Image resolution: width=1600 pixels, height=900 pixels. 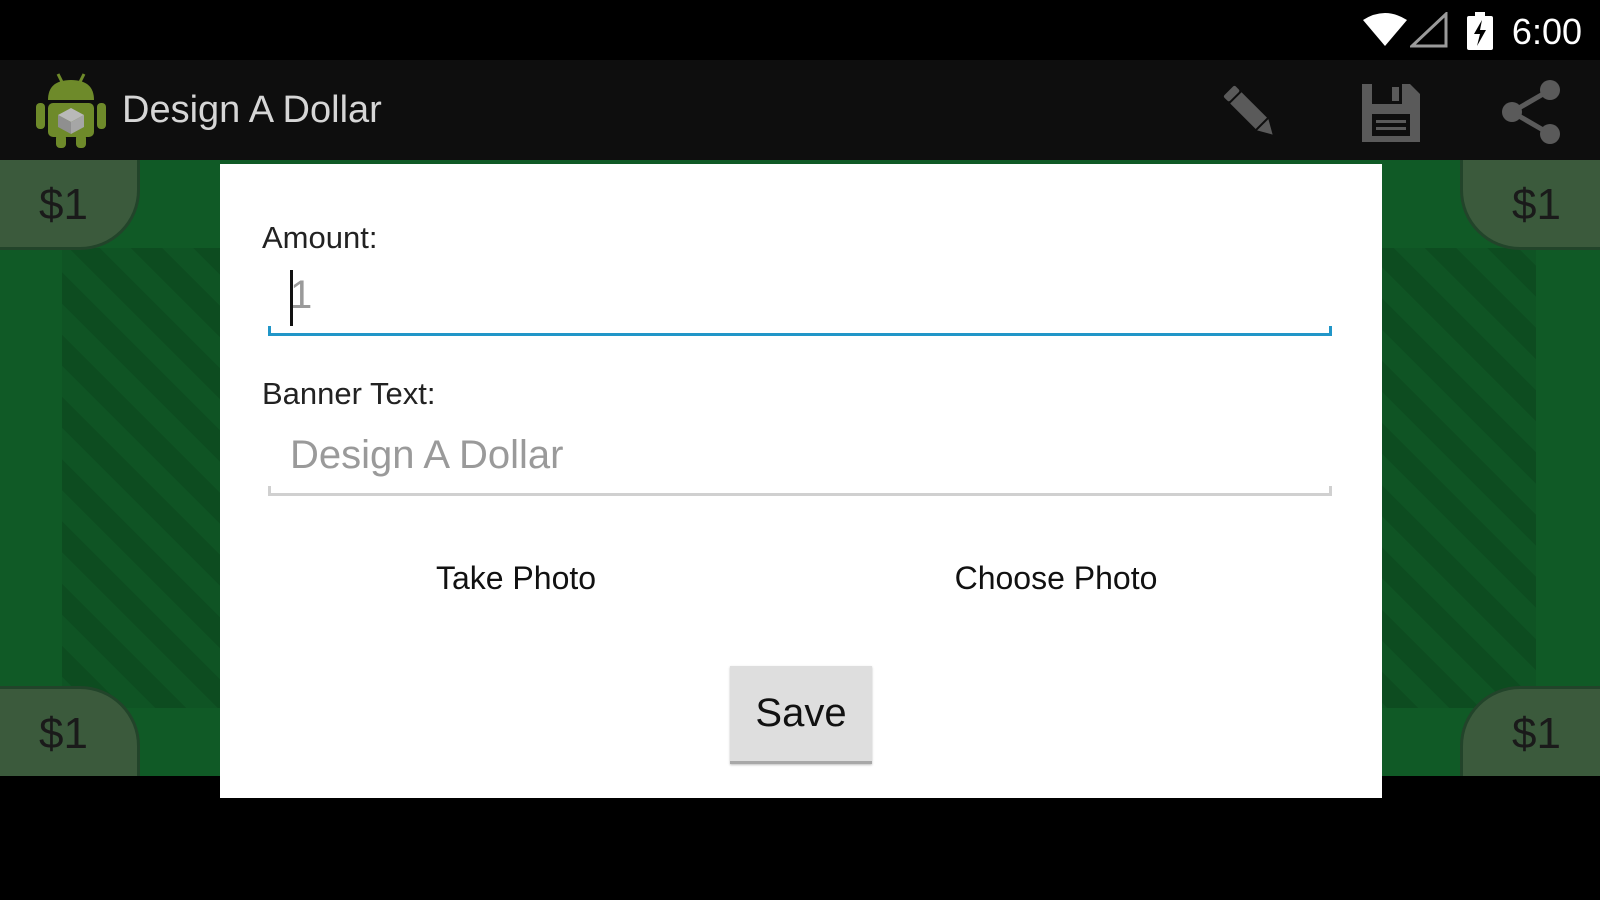 I want to click on pencil-icon, so click(x=1250, y=112).